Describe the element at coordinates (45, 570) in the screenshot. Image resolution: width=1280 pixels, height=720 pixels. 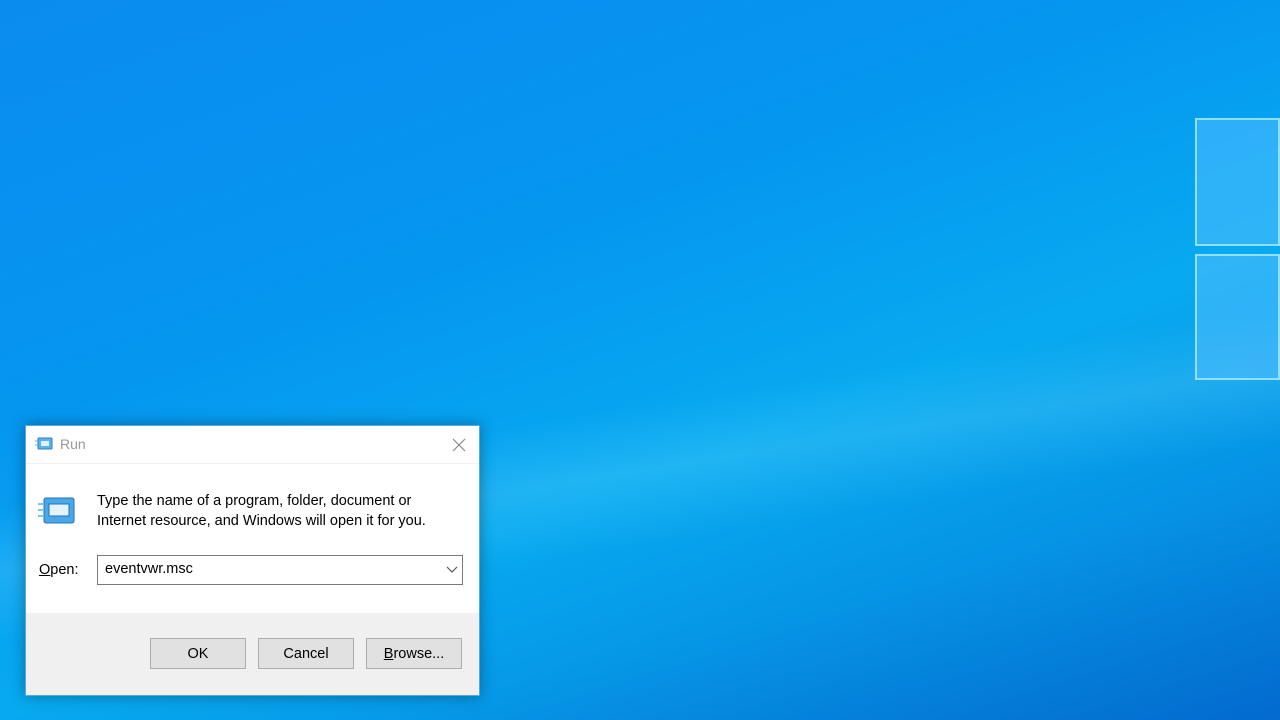
I see `open-label-accel: O` at that location.